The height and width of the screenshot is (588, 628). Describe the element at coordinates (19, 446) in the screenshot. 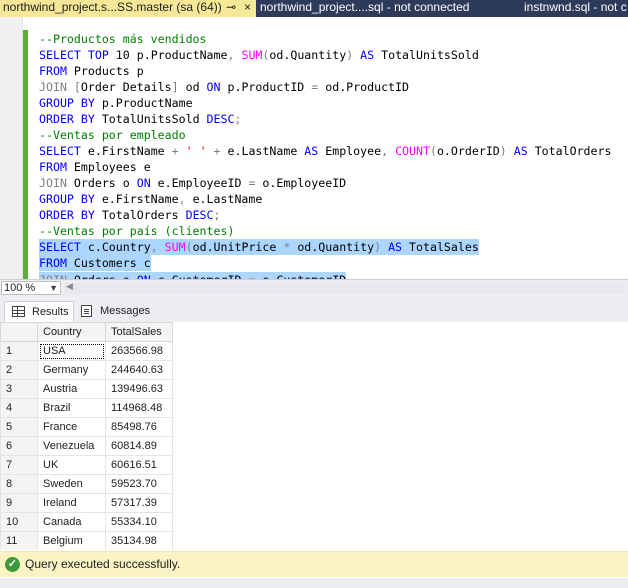

I see `row-number: 6` at that location.